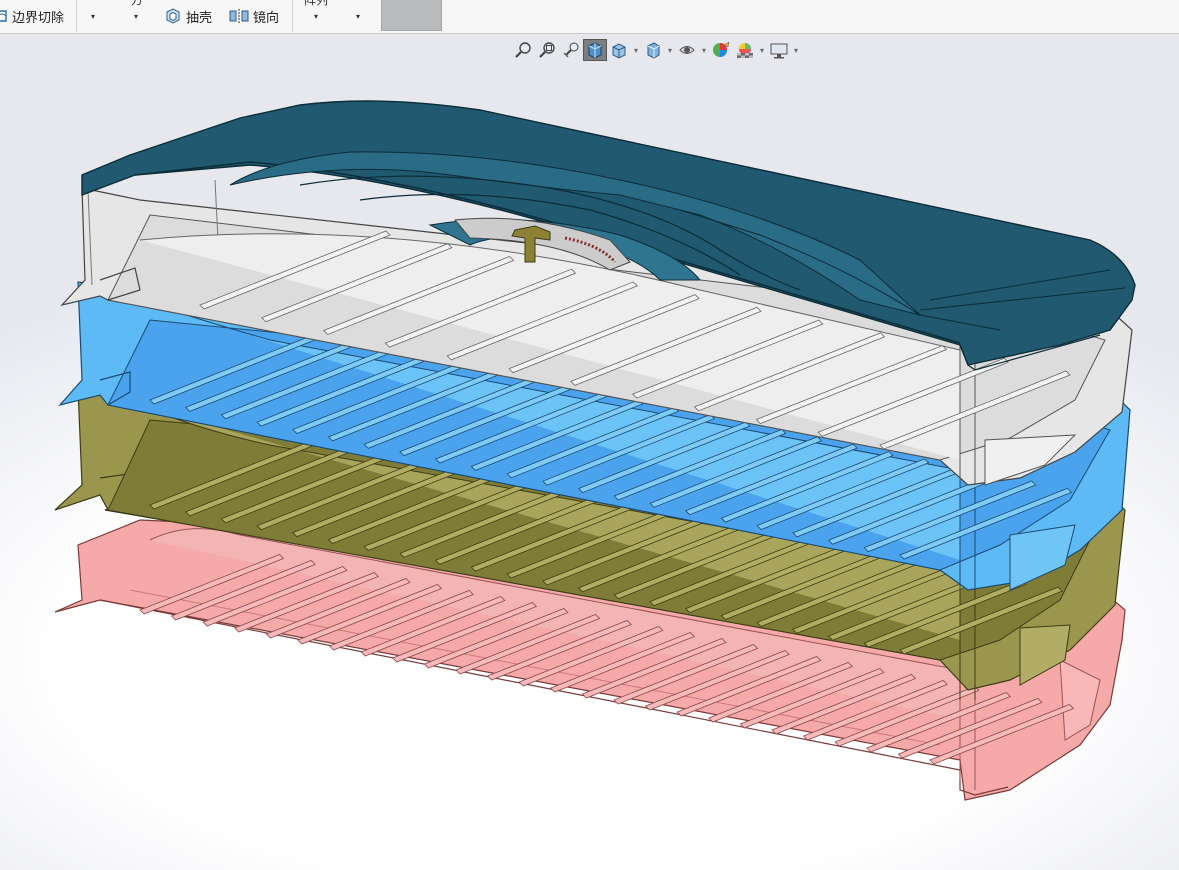 The image size is (1179, 870). Describe the element at coordinates (137, 3) in the screenshot. I see `ribbon-partial-label: 方` at that location.